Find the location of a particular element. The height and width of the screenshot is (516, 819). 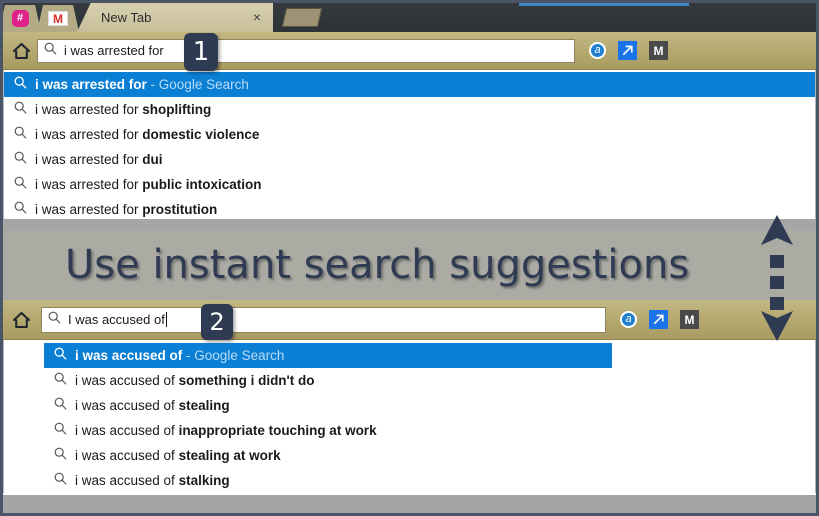

gmail-icon: M is located at coordinates (58, 18).